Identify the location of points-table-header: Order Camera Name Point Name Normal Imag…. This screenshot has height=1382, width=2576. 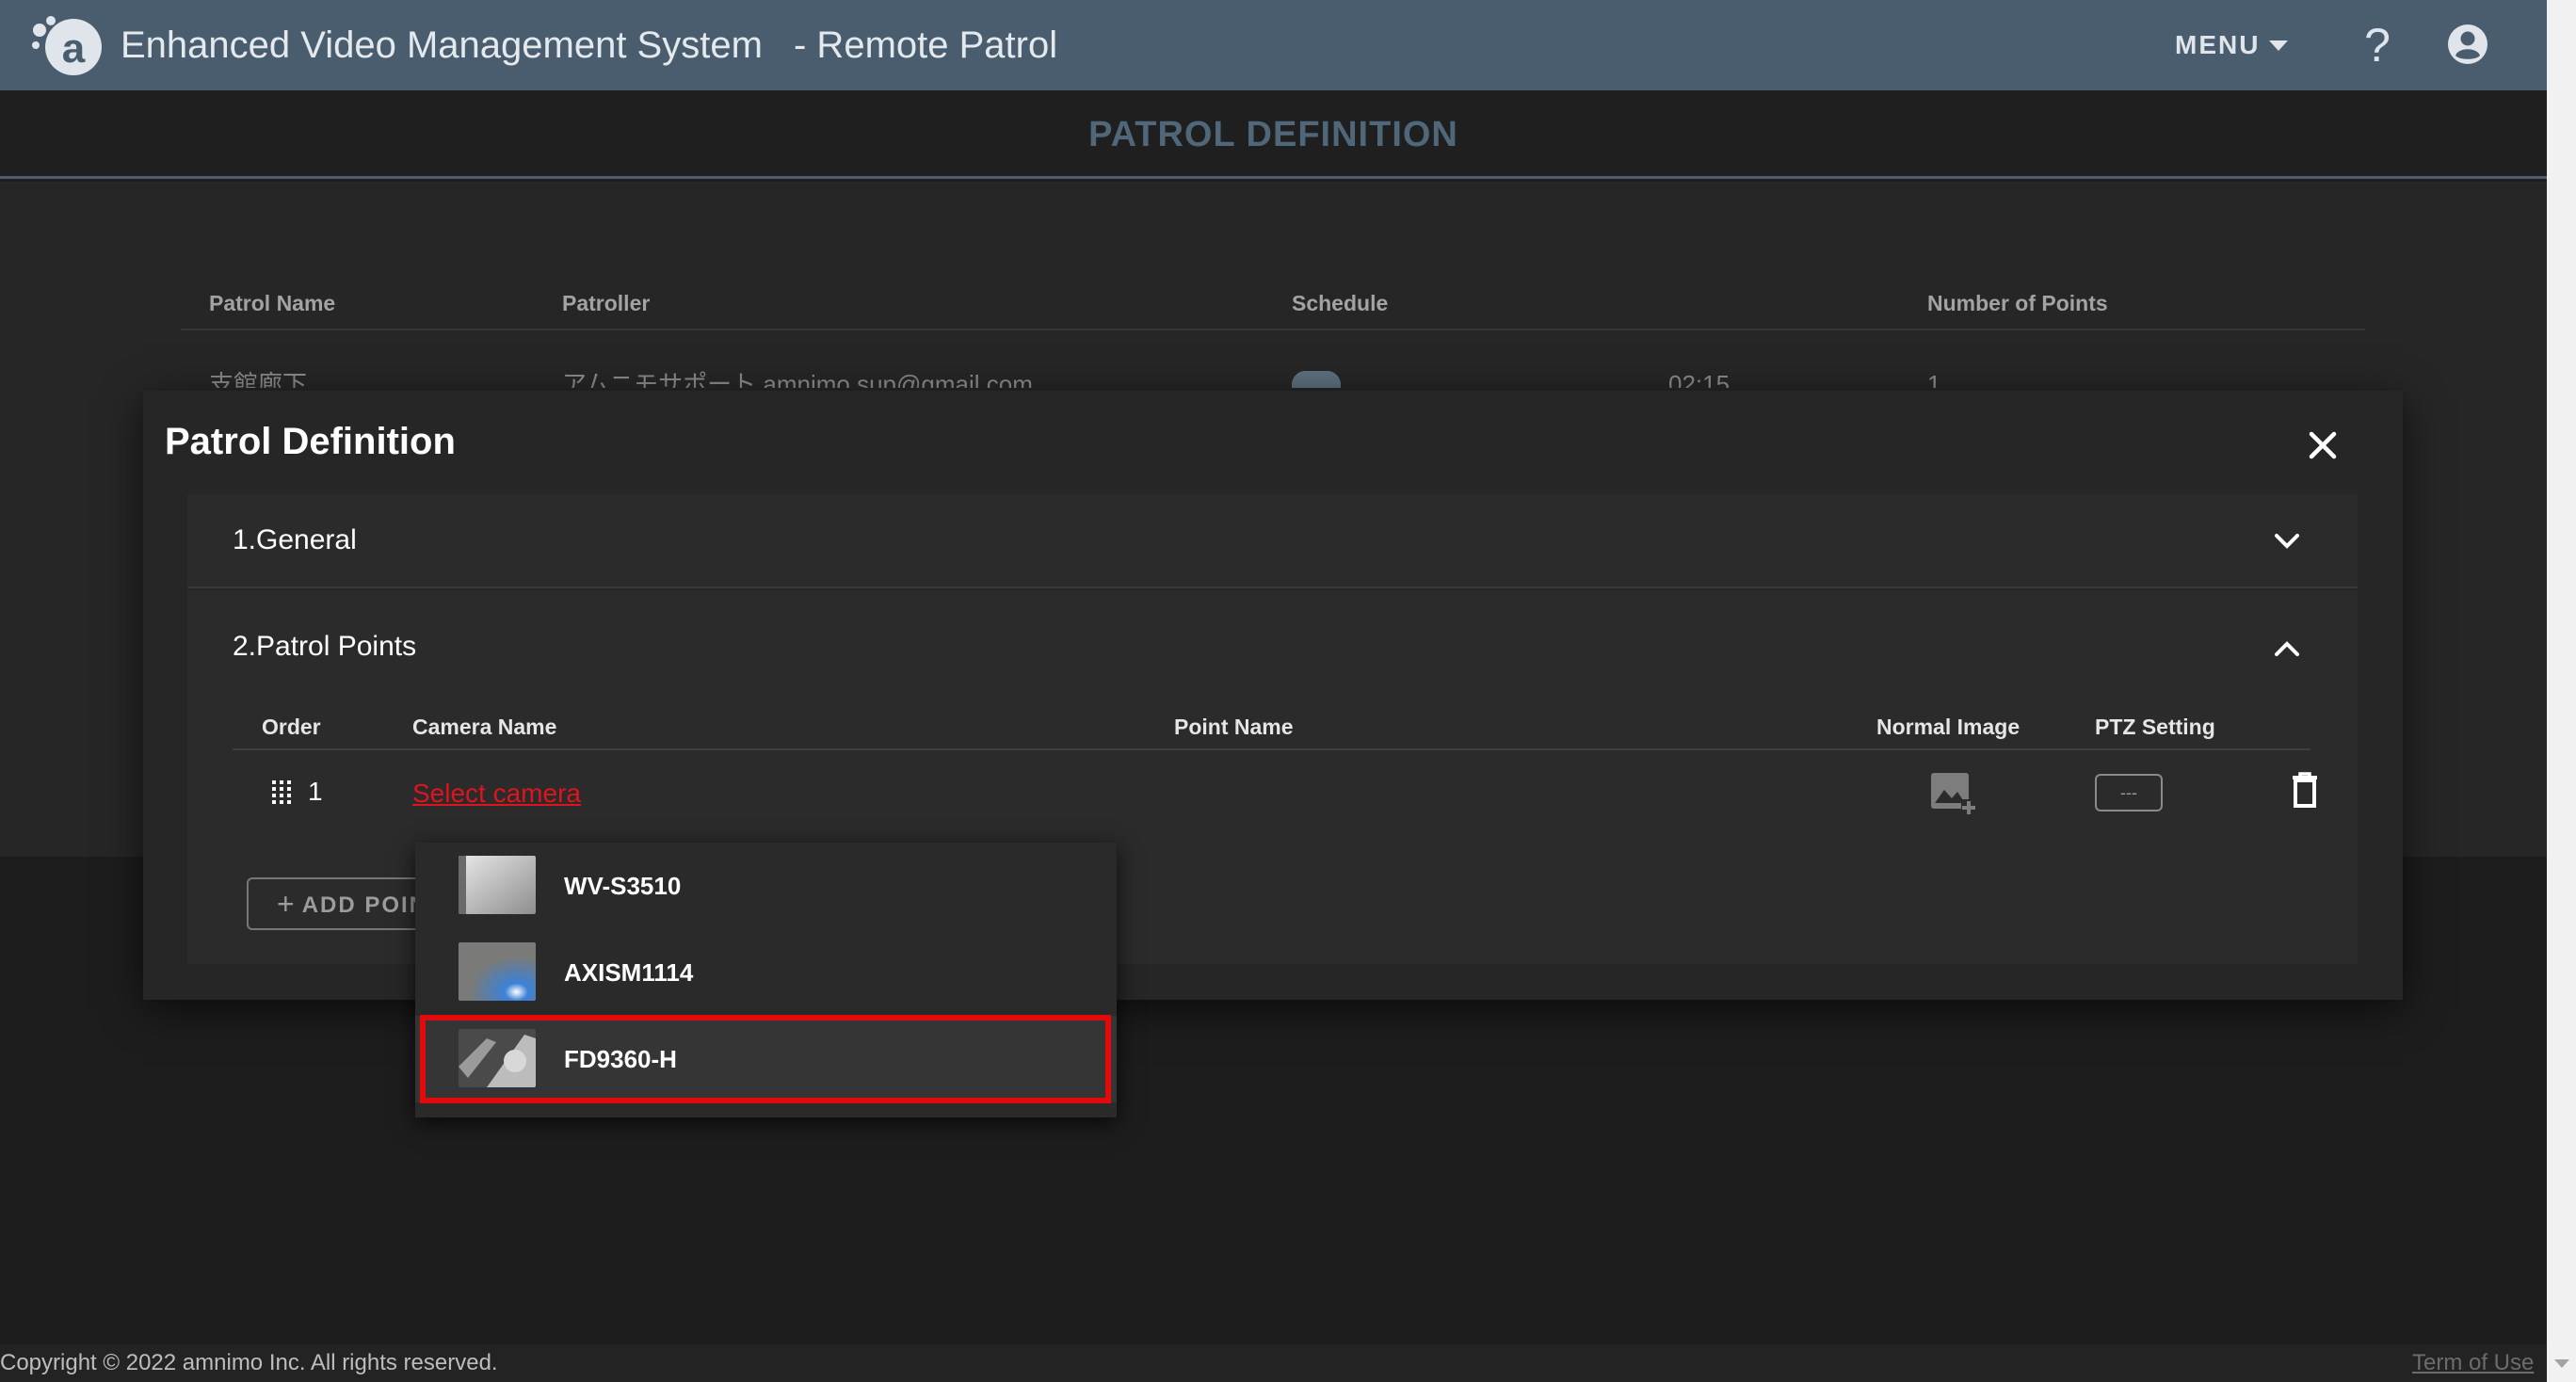
(1271, 726).